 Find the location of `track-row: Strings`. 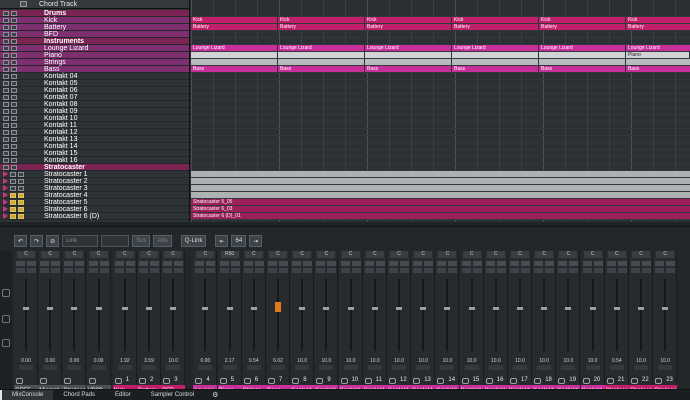

track-row: Strings is located at coordinates (94, 62).